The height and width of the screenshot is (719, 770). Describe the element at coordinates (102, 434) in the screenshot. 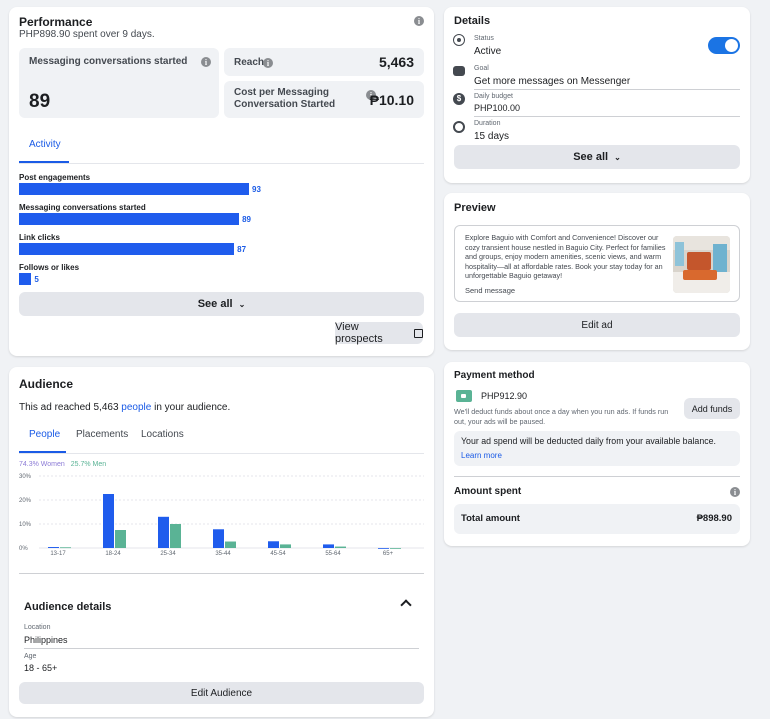

I see `tab-placements: Placements` at that location.